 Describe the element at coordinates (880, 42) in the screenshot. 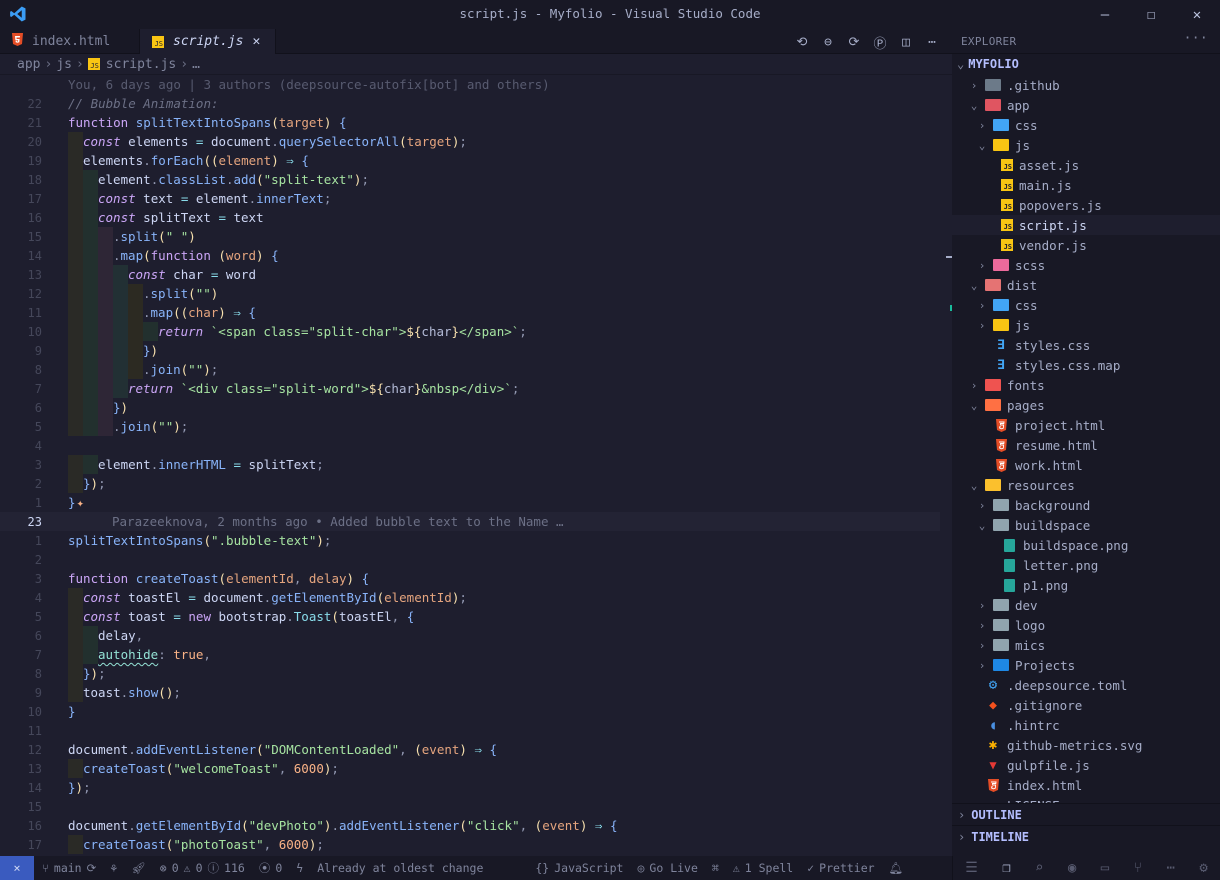

I see `gitlens-icon: Ⓟ` at that location.